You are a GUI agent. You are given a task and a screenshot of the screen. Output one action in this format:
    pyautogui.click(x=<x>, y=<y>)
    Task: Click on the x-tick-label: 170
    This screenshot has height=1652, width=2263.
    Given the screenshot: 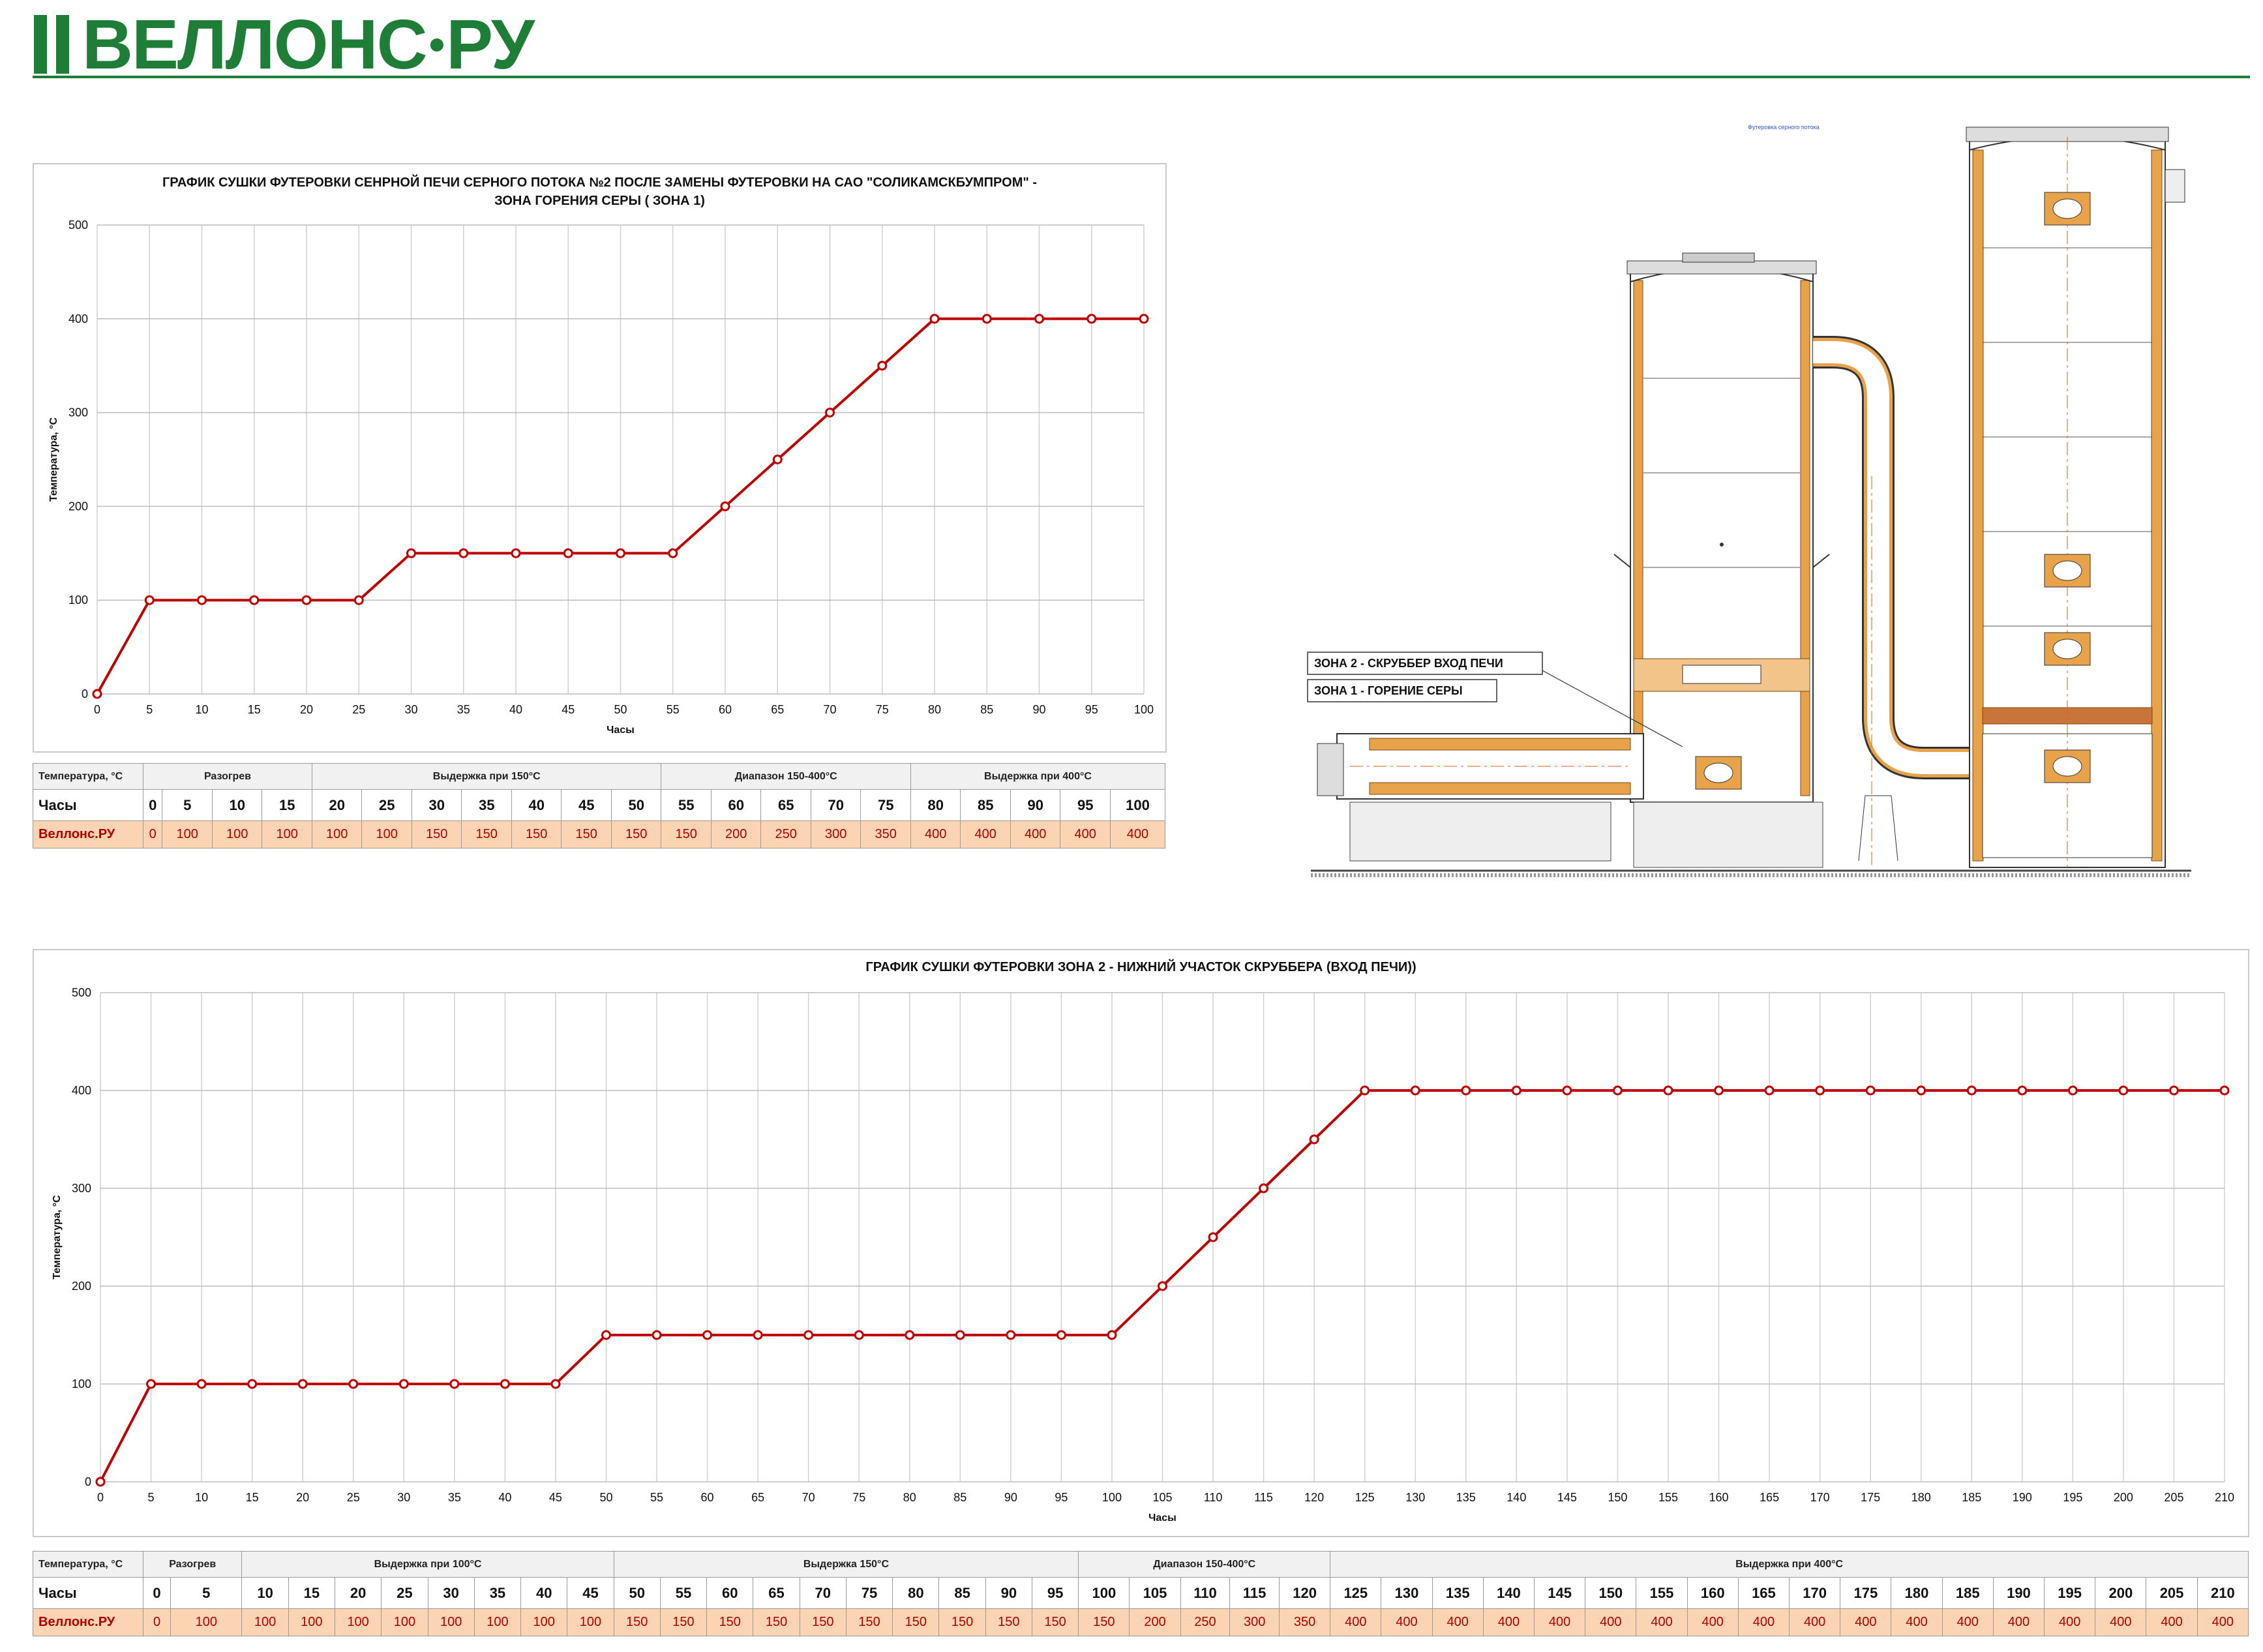 What is the action you would take?
    pyautogui.click(x=1820, y=1498)
    